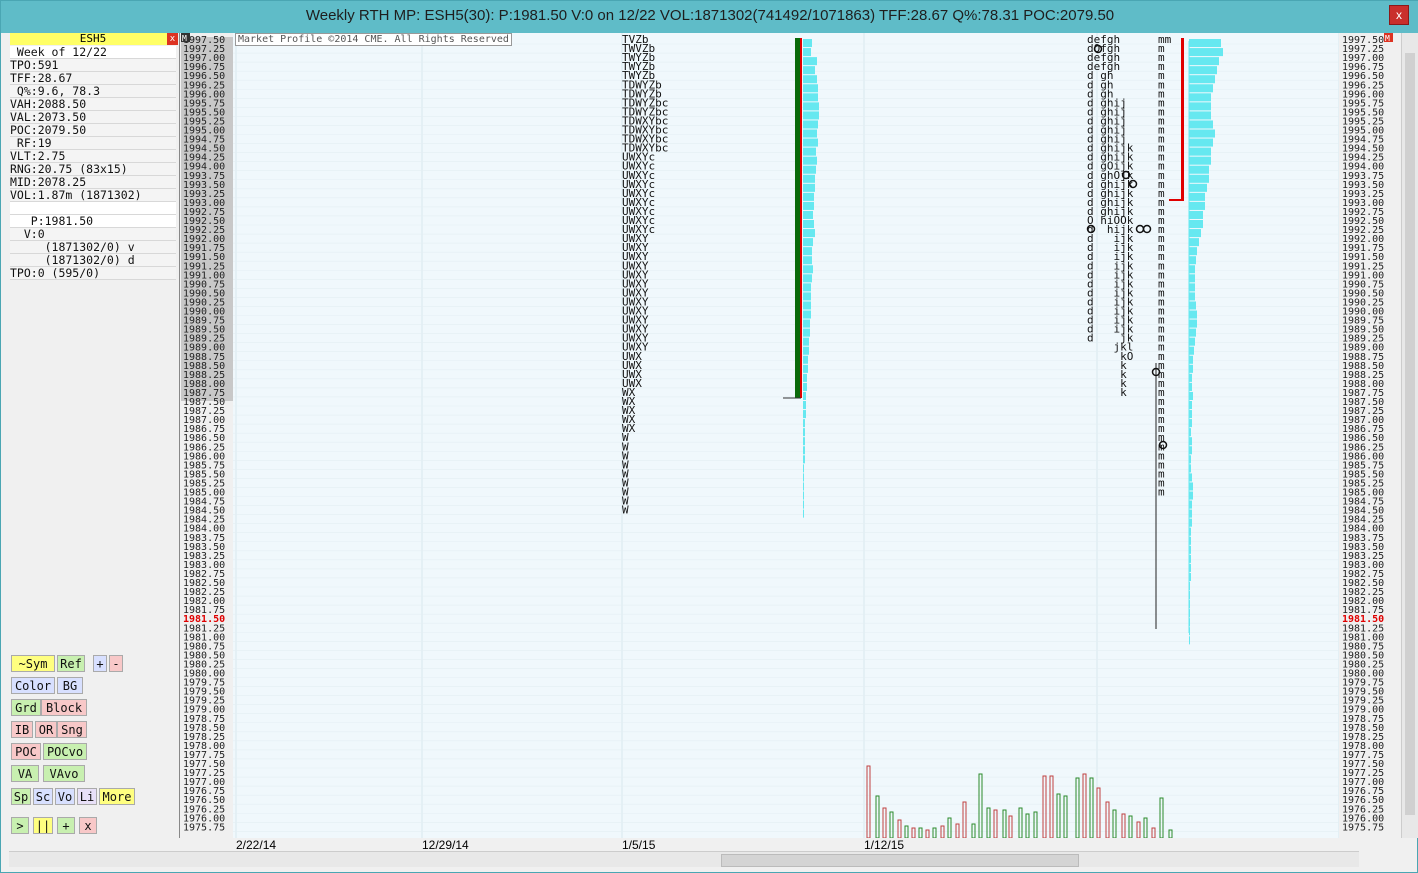 This screenshot has height=873, width=1418. I want to click on block-button: Block, so click(64, 707).